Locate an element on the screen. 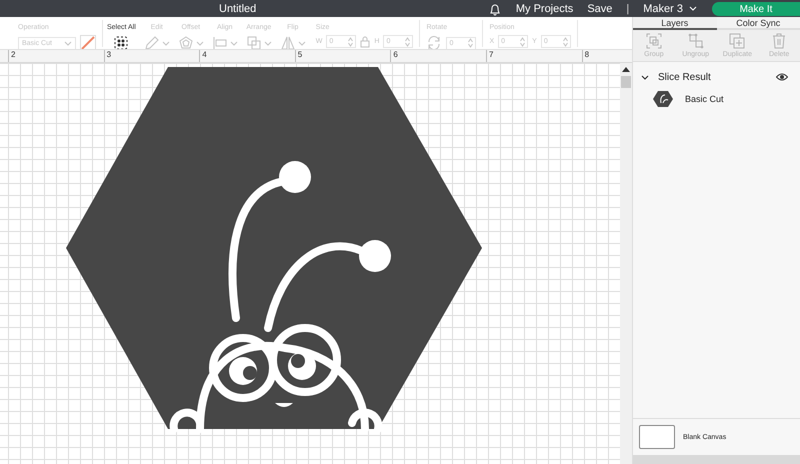 This screenshot has height=464, width=800. flip-tool-button is located at coordinates (293, 42).